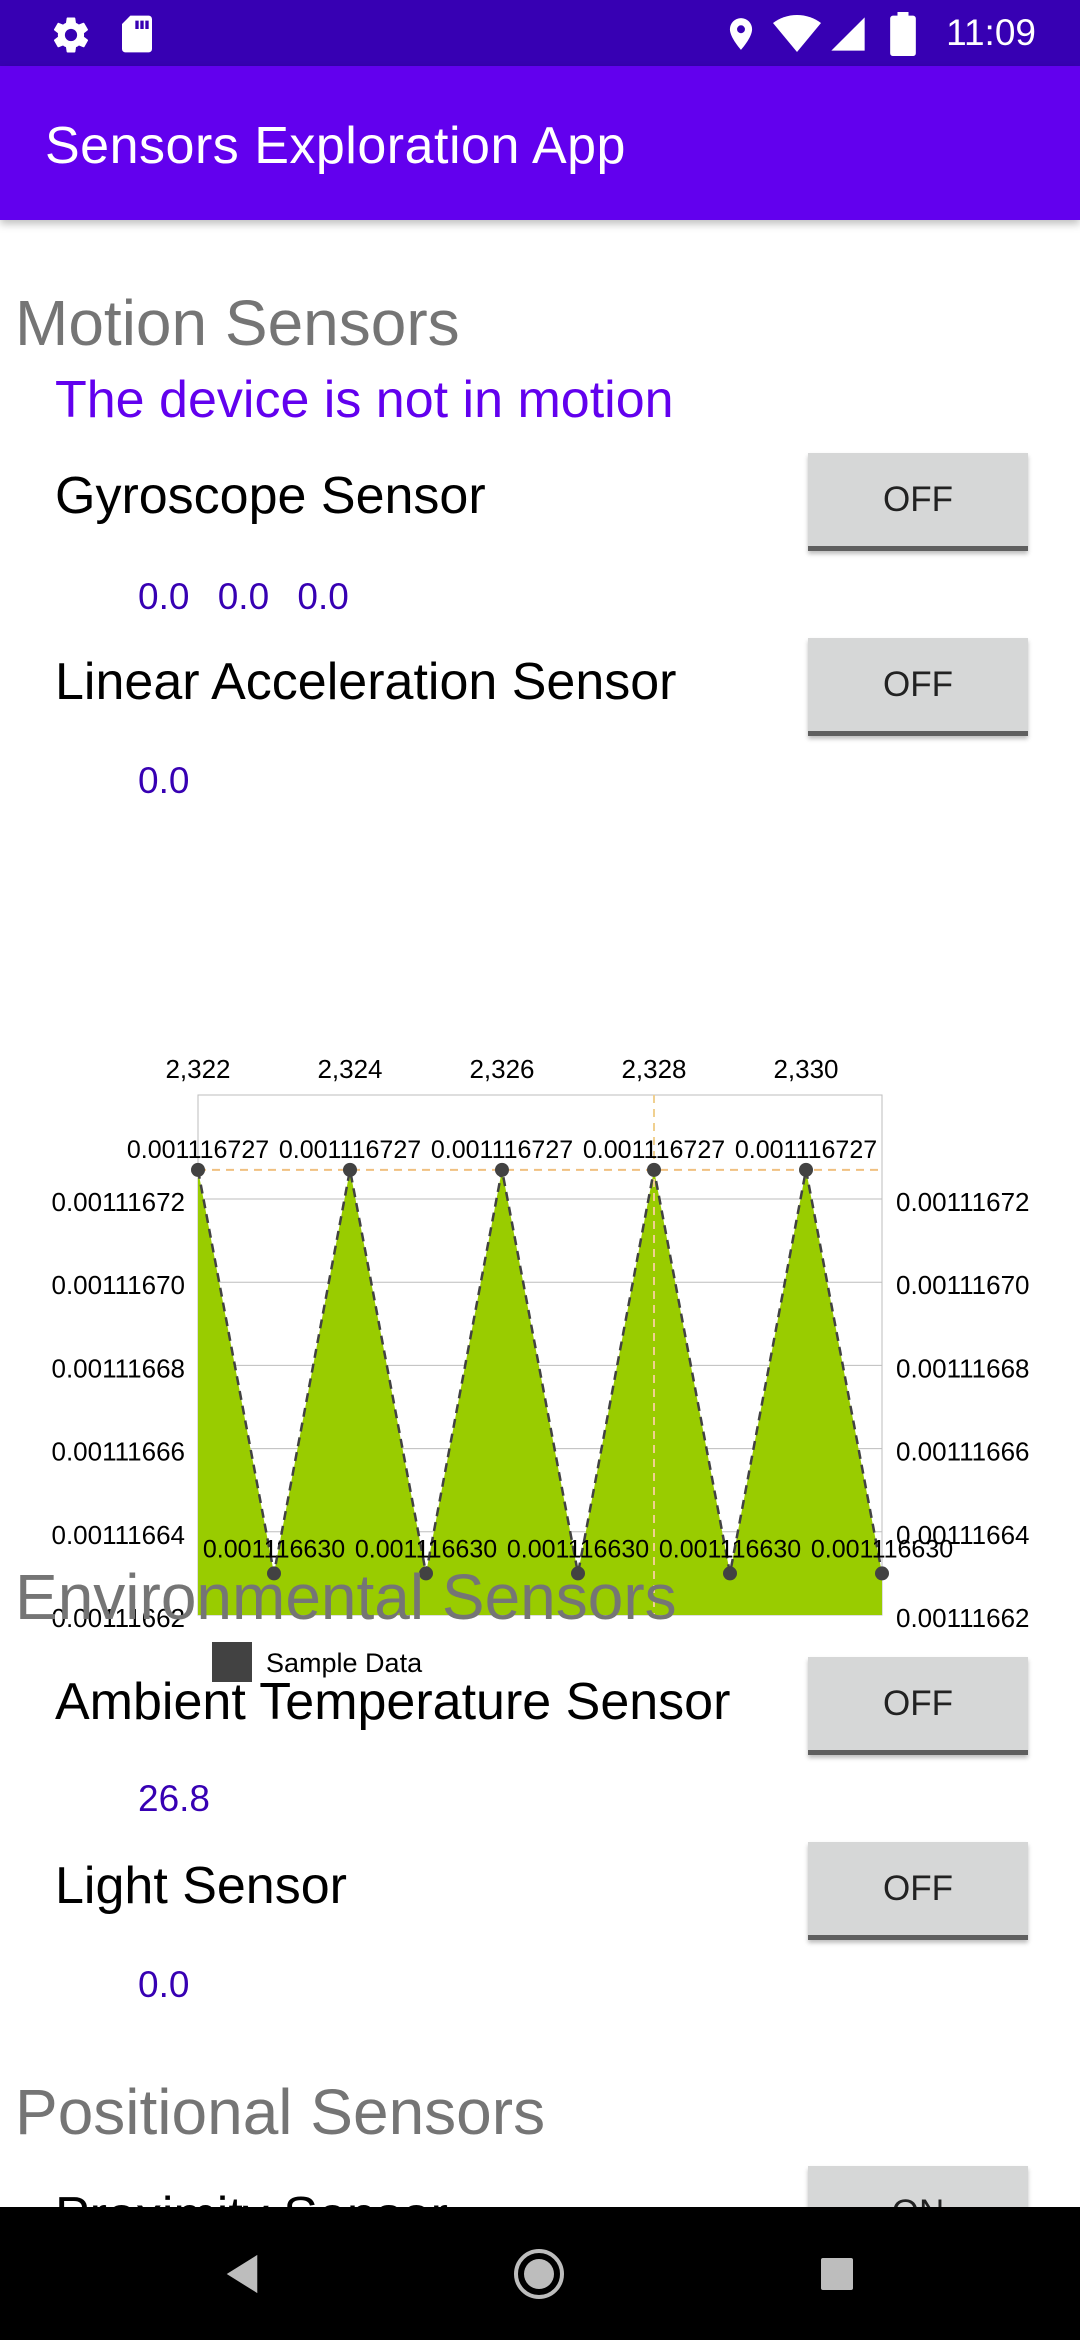 The width and height of the screenshot is (1080, 2340). Describe the element at coordinates (164, 1984) in the screenshot. I see `light-sensor-reading: 0.0` at that location.